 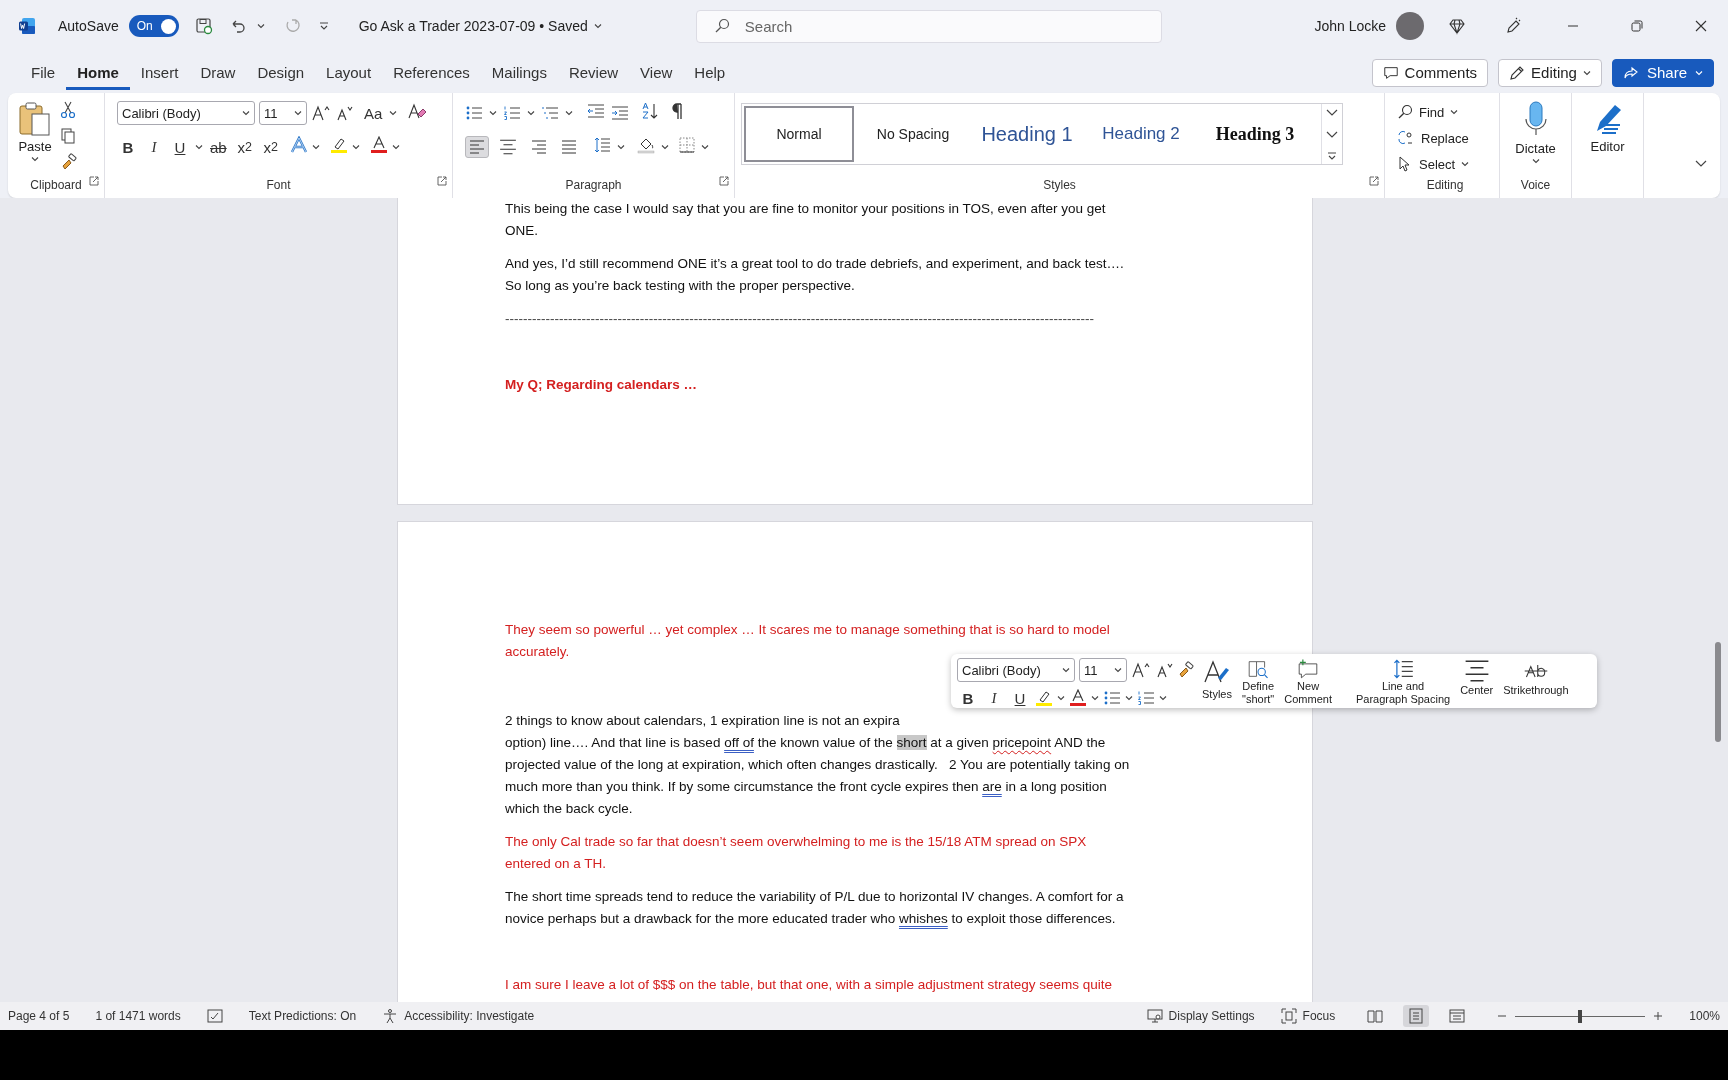 I want to click on pilcrow-icon, so click(x=678, y=111).